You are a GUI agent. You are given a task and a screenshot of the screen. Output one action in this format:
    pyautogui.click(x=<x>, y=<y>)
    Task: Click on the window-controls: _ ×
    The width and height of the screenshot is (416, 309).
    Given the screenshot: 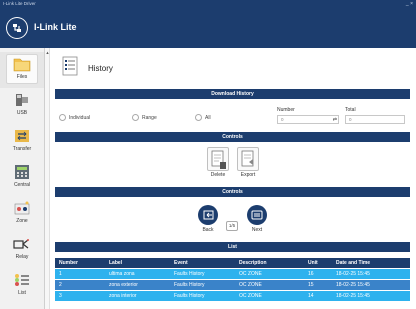 What is the action you would take?
    pyautogui.click(x=409, y=4)
    